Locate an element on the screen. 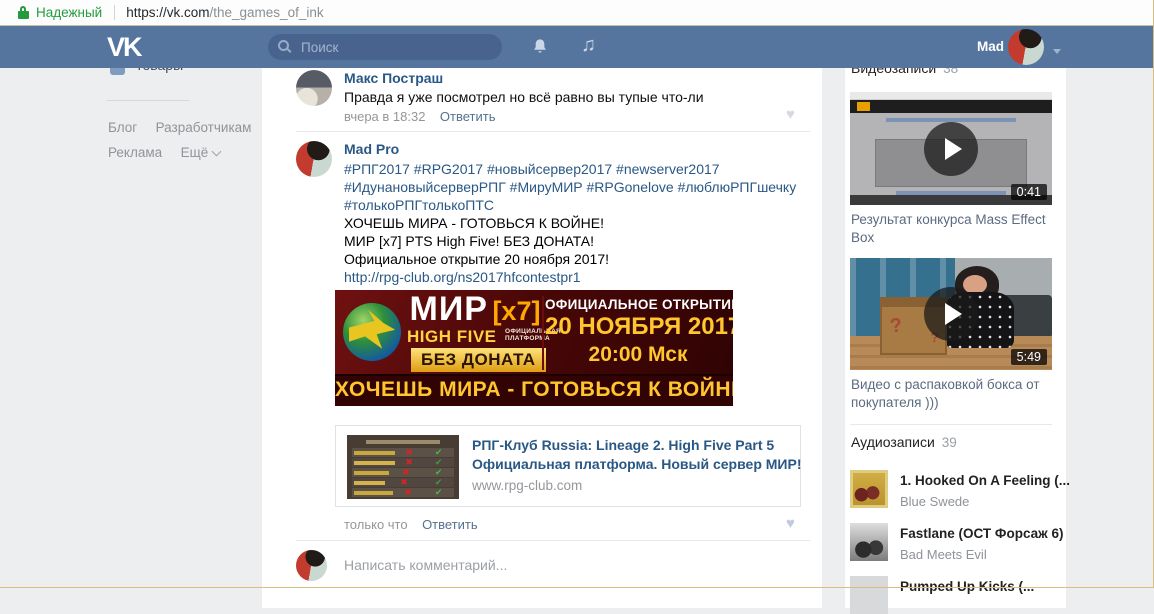 This screenshot has height=614, width=1154. banner-high-five: HIGH FIVE is located at coordinates (452, 336).